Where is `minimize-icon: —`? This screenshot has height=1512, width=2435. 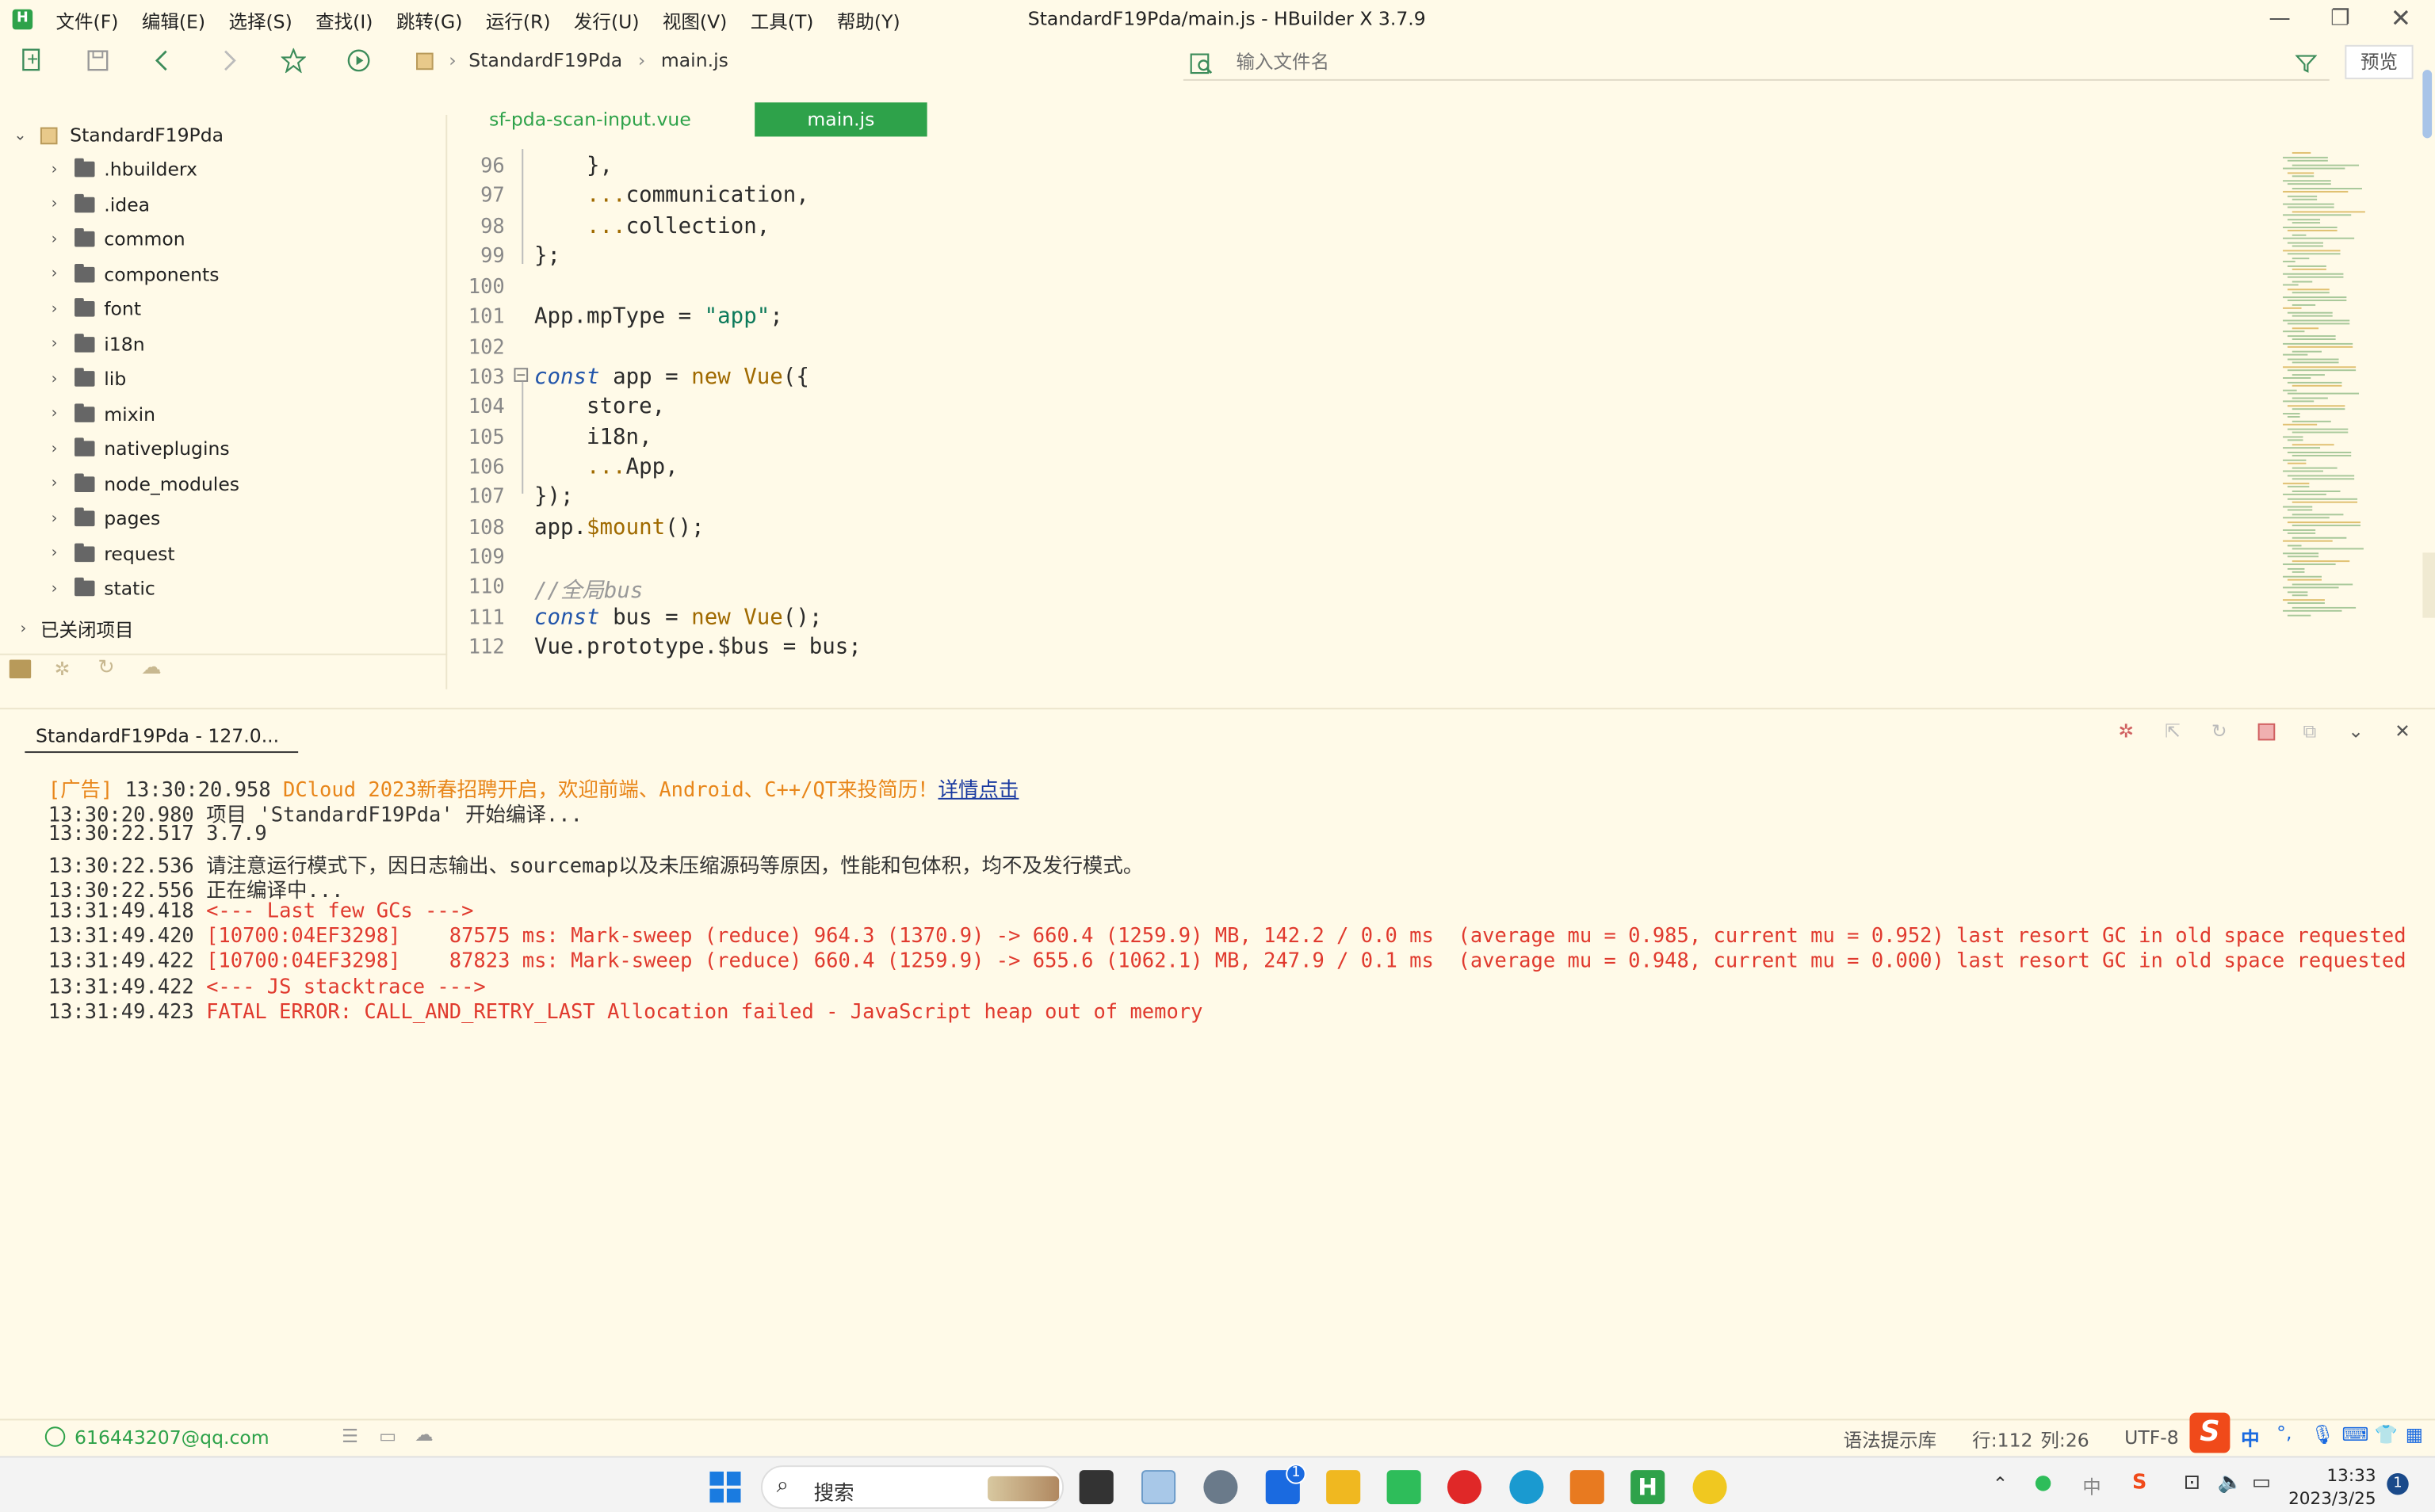 minimize-icon: — is located at coordinates (2280, 18).